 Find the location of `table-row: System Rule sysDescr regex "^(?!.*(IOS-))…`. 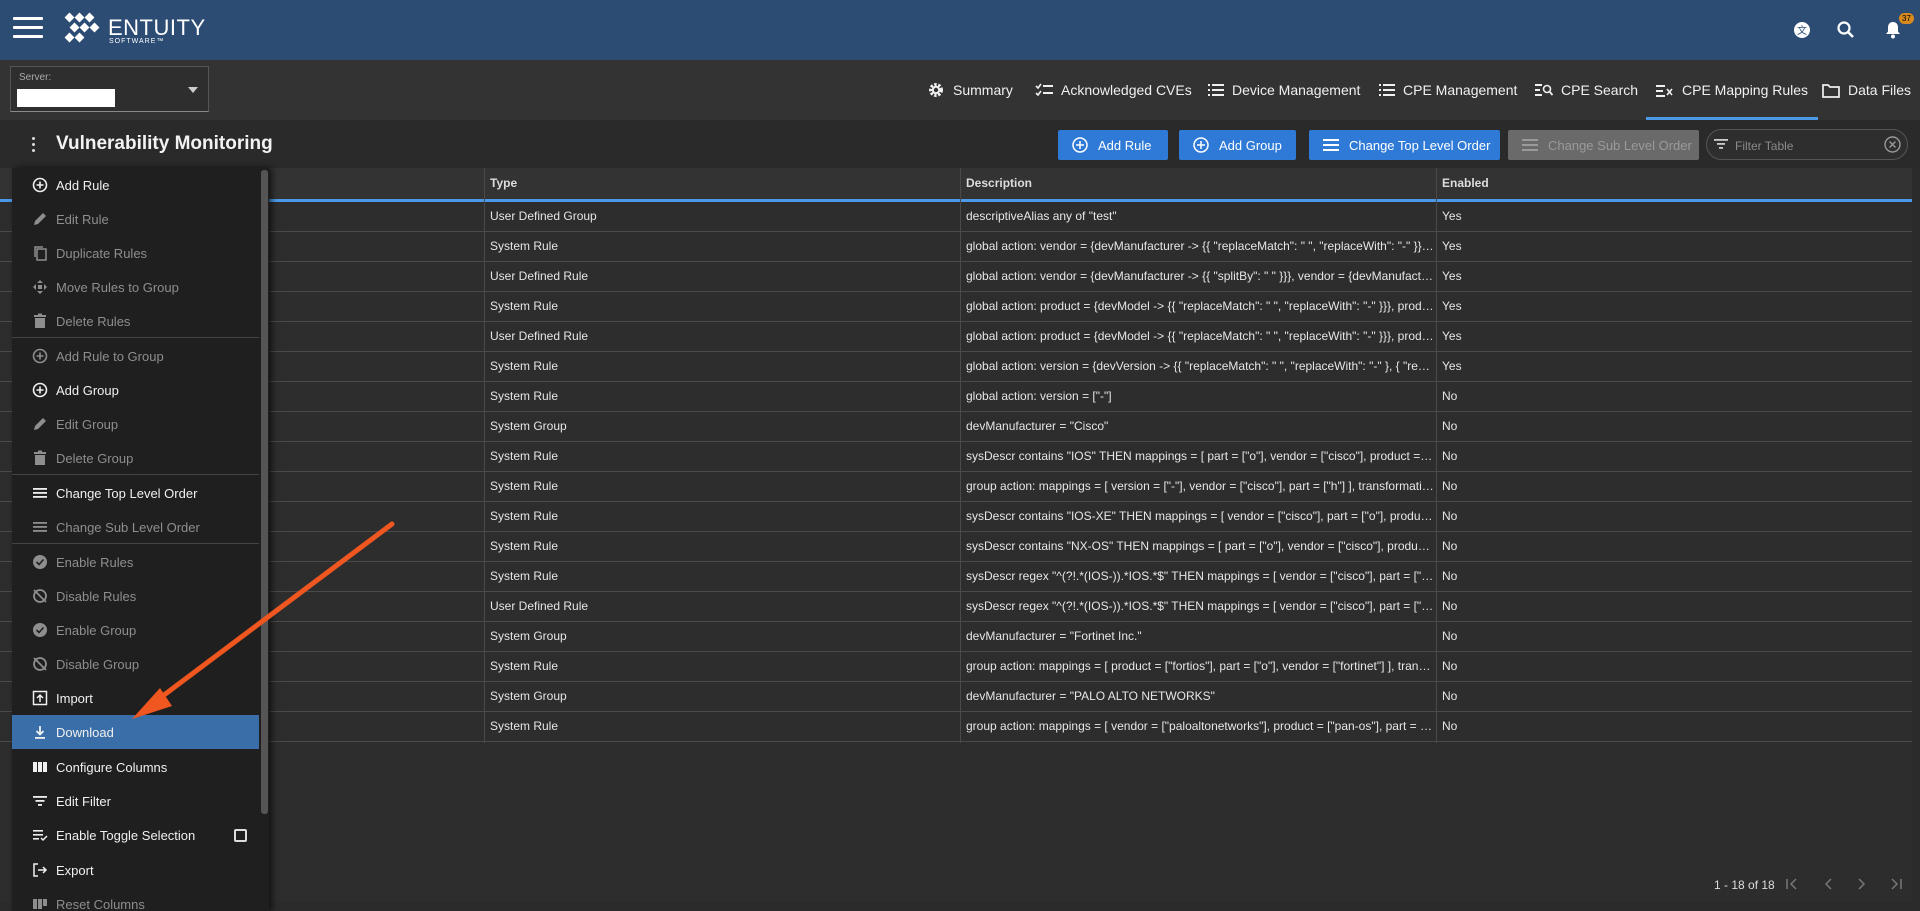

table-row: System Rule sysDescr regex "^(?!.*(IOS-))… is located at coordinates (956, 577).